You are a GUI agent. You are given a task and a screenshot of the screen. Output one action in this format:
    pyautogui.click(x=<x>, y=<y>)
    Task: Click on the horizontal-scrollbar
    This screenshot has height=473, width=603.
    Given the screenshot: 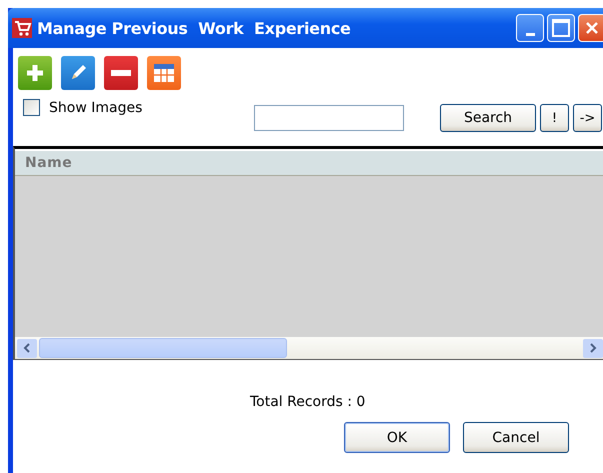 What is the action you would take?
    pyautogui.click(x=309, y=348)
    